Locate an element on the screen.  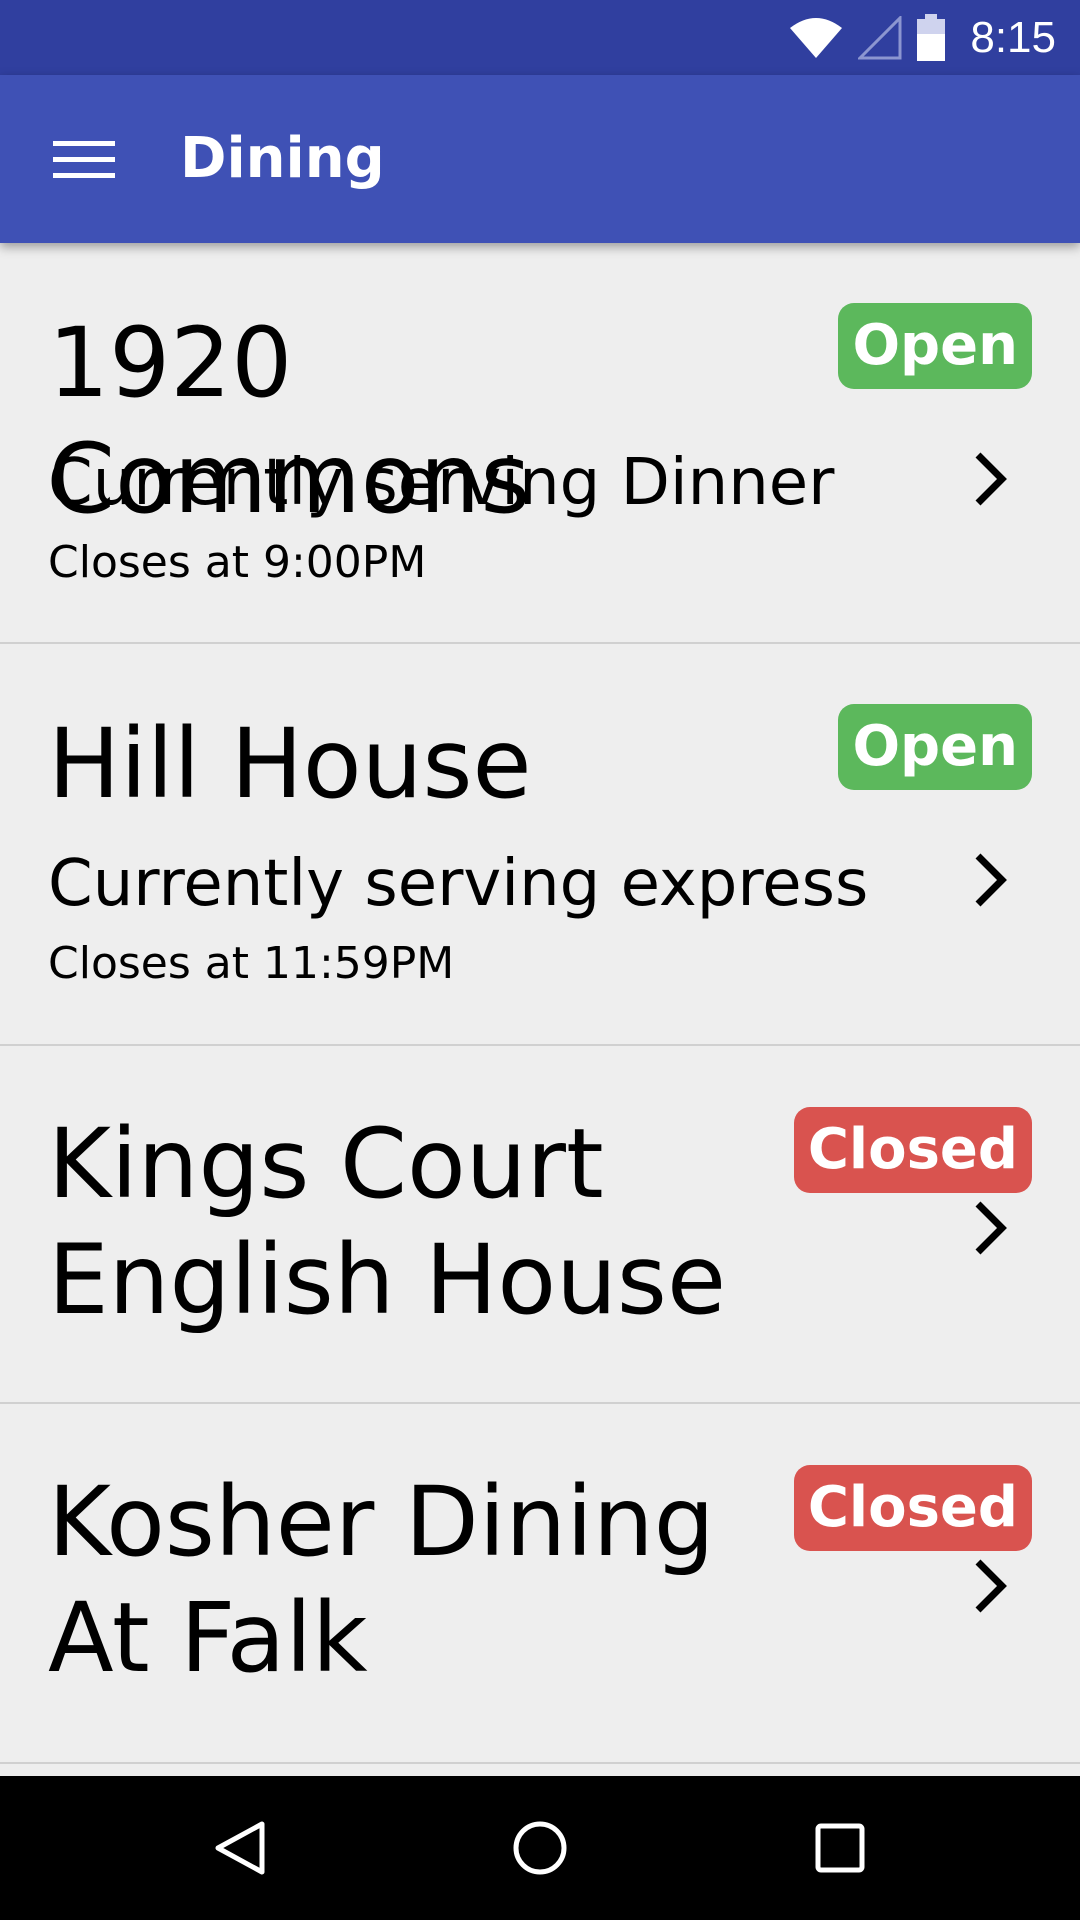
back-icon is located at coordinates (240, 1848).